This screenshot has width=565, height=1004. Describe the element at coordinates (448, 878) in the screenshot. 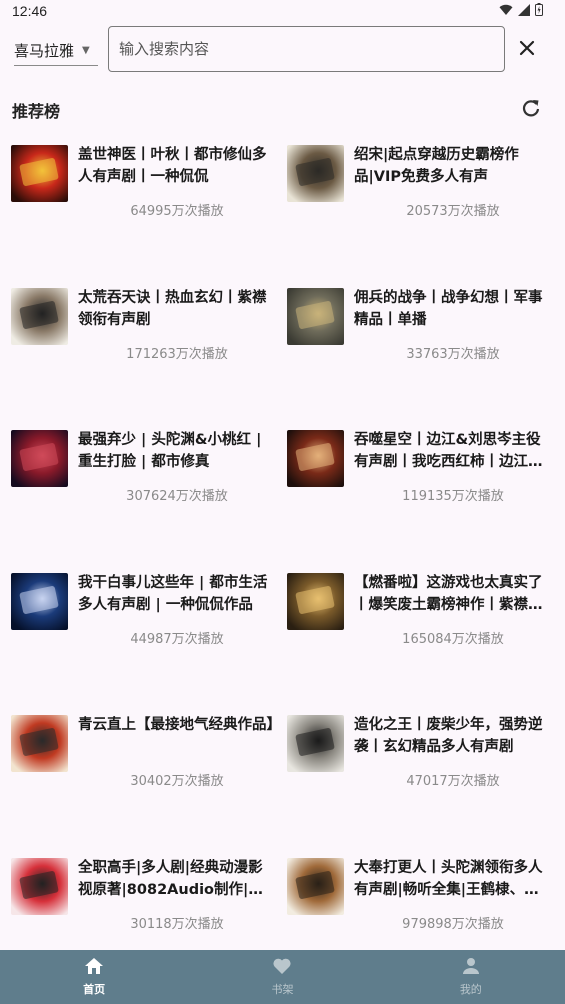

I see `book-title: 大奉打更人丨头陀渊领衔多人有声剧|畅听全集|王鹤棣、田曦薇主演` at that location.